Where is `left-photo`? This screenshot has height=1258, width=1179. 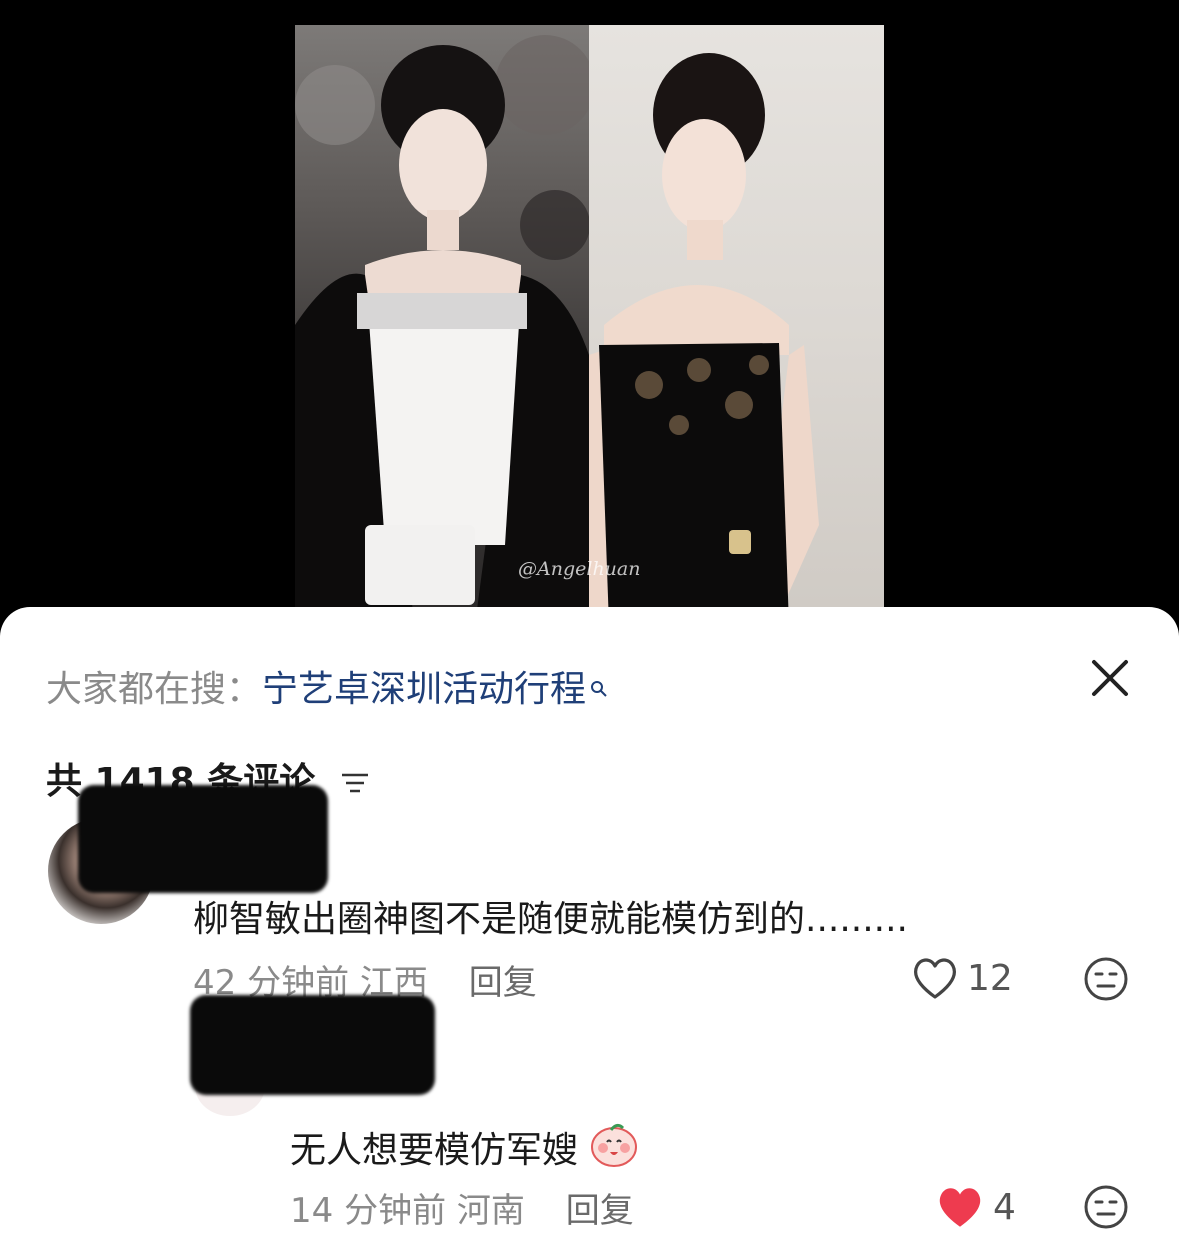
left-photo is located at coordinates (442, 325).